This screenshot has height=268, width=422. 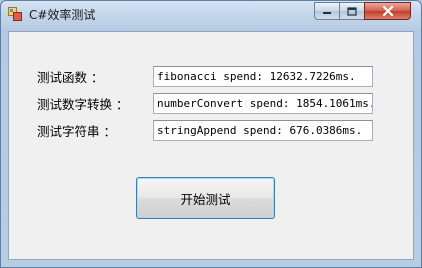 I want to click on number-convert-result-textbox: numberConvert spend: 1854.1061ms., so click(x=263, y=103).